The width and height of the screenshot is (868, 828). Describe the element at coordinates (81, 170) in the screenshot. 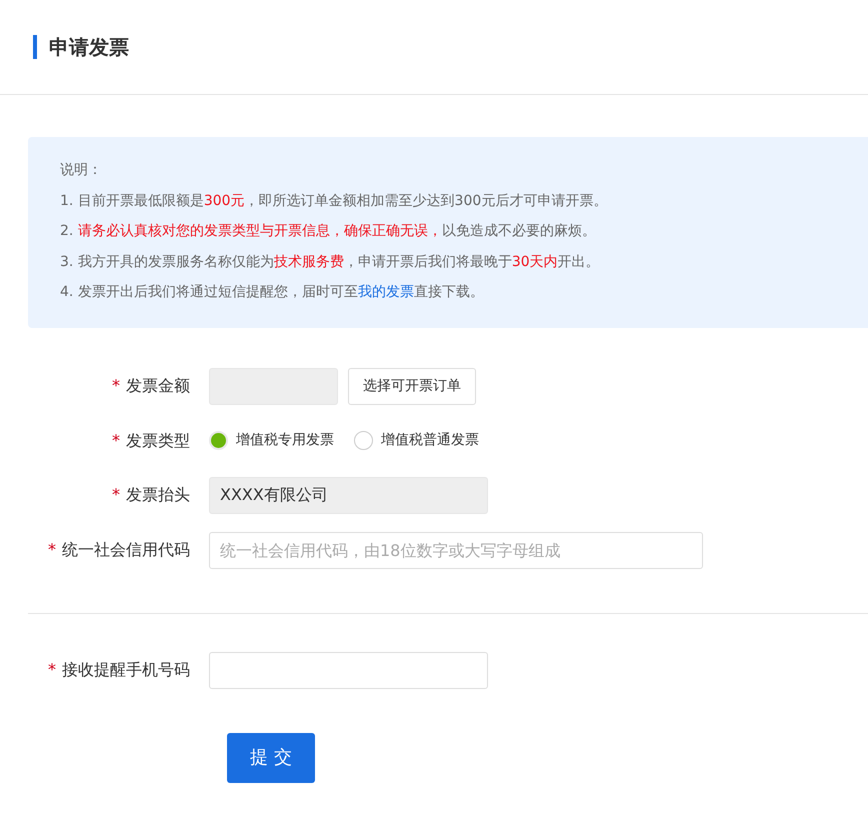

I see `notice-heading: 说明：` at that location.